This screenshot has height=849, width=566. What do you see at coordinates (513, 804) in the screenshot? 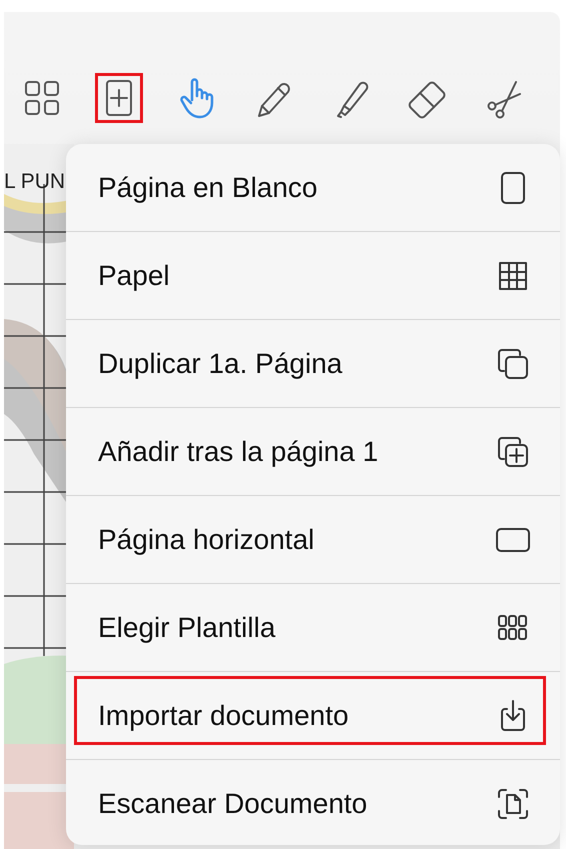
I see `scan-document-icon` at bounding box center [513, 804].